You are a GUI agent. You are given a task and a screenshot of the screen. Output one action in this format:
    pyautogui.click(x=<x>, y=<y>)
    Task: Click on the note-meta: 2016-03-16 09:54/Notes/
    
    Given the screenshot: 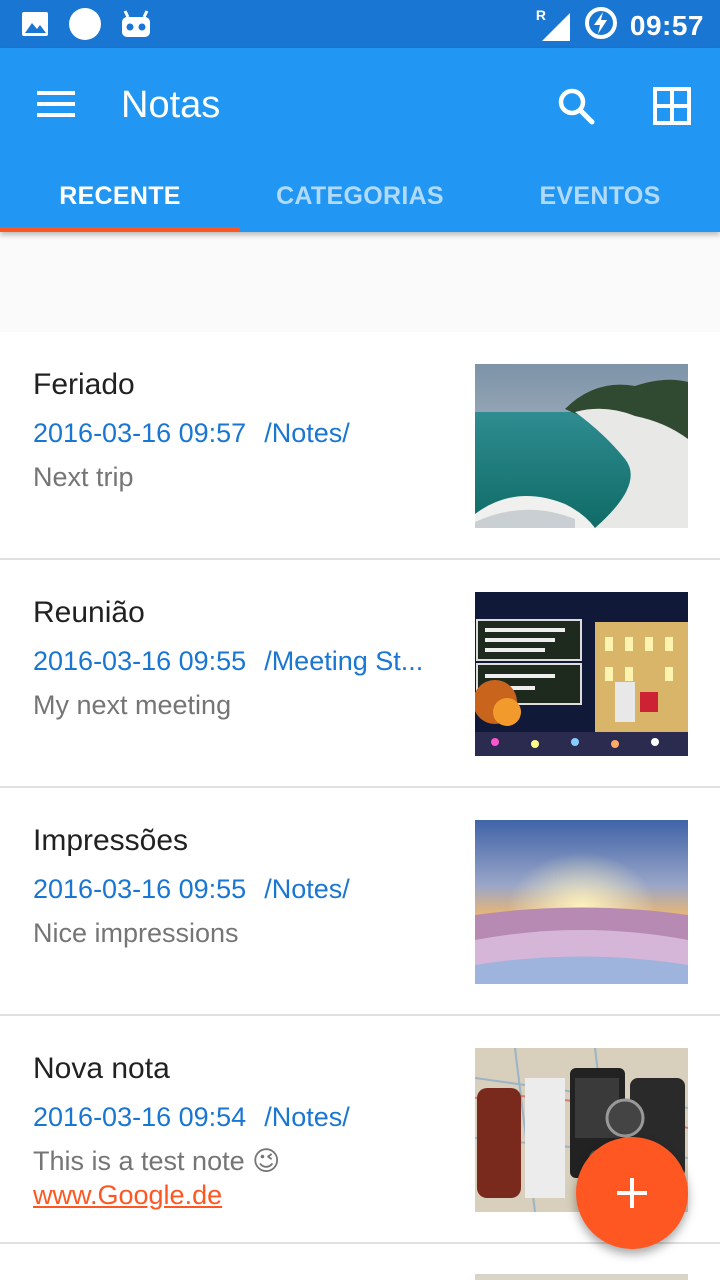 What is the action you would take?
    pyautogui.click(x=238, y=1117)
    